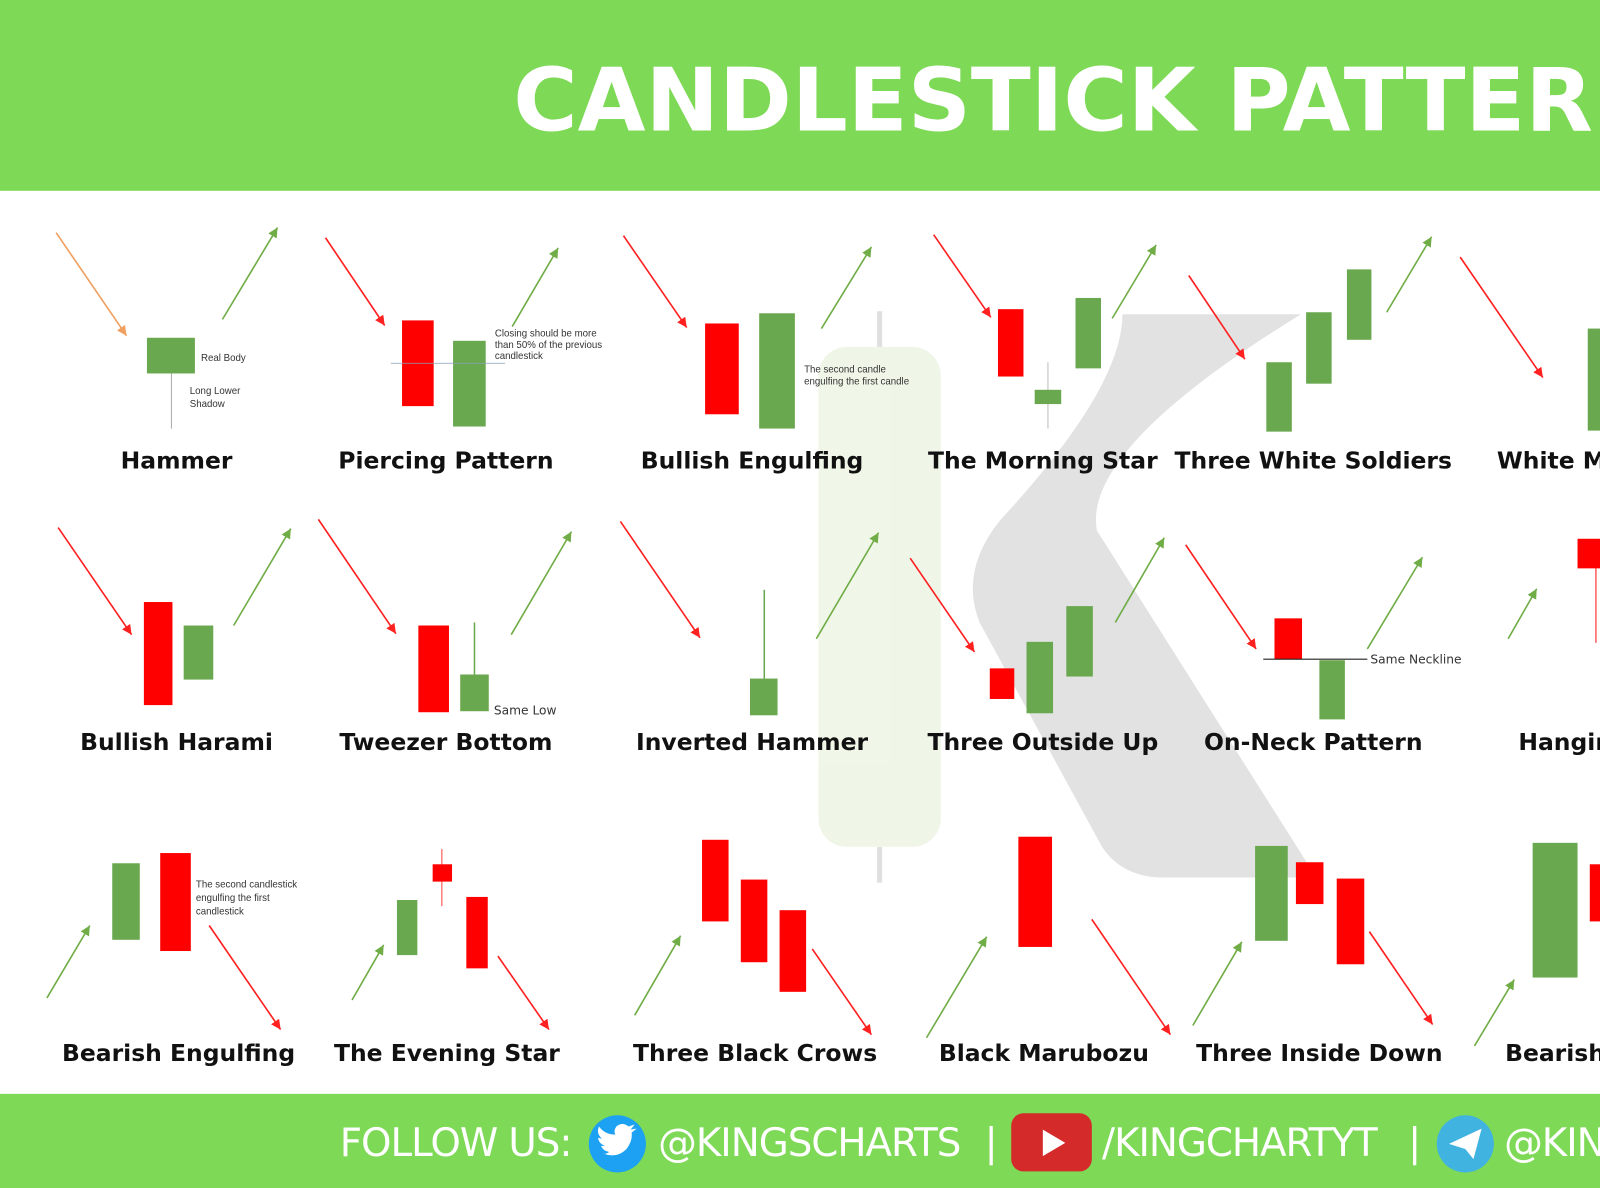 Image resolution: width=1600 pixels, height=1188 pixels. Describe the element at coordinates (176, 742) in the screenshot. I see `pattern-title: Bullish Harami` at that location.